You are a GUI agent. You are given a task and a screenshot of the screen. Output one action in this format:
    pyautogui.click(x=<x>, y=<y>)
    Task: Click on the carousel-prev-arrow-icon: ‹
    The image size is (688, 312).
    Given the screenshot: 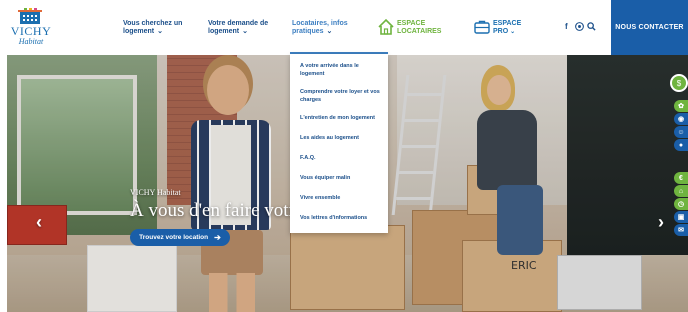 What is the action you would take?
    pyautogui.click(x=39, y=222)
    